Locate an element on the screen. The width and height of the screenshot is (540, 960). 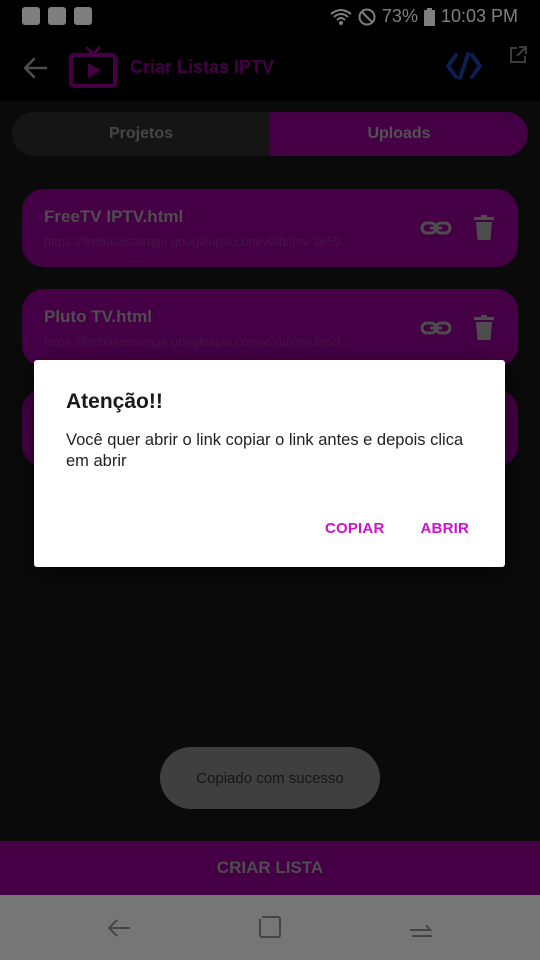
abrir-button: ABRIR is located at coordinates (445, 528).